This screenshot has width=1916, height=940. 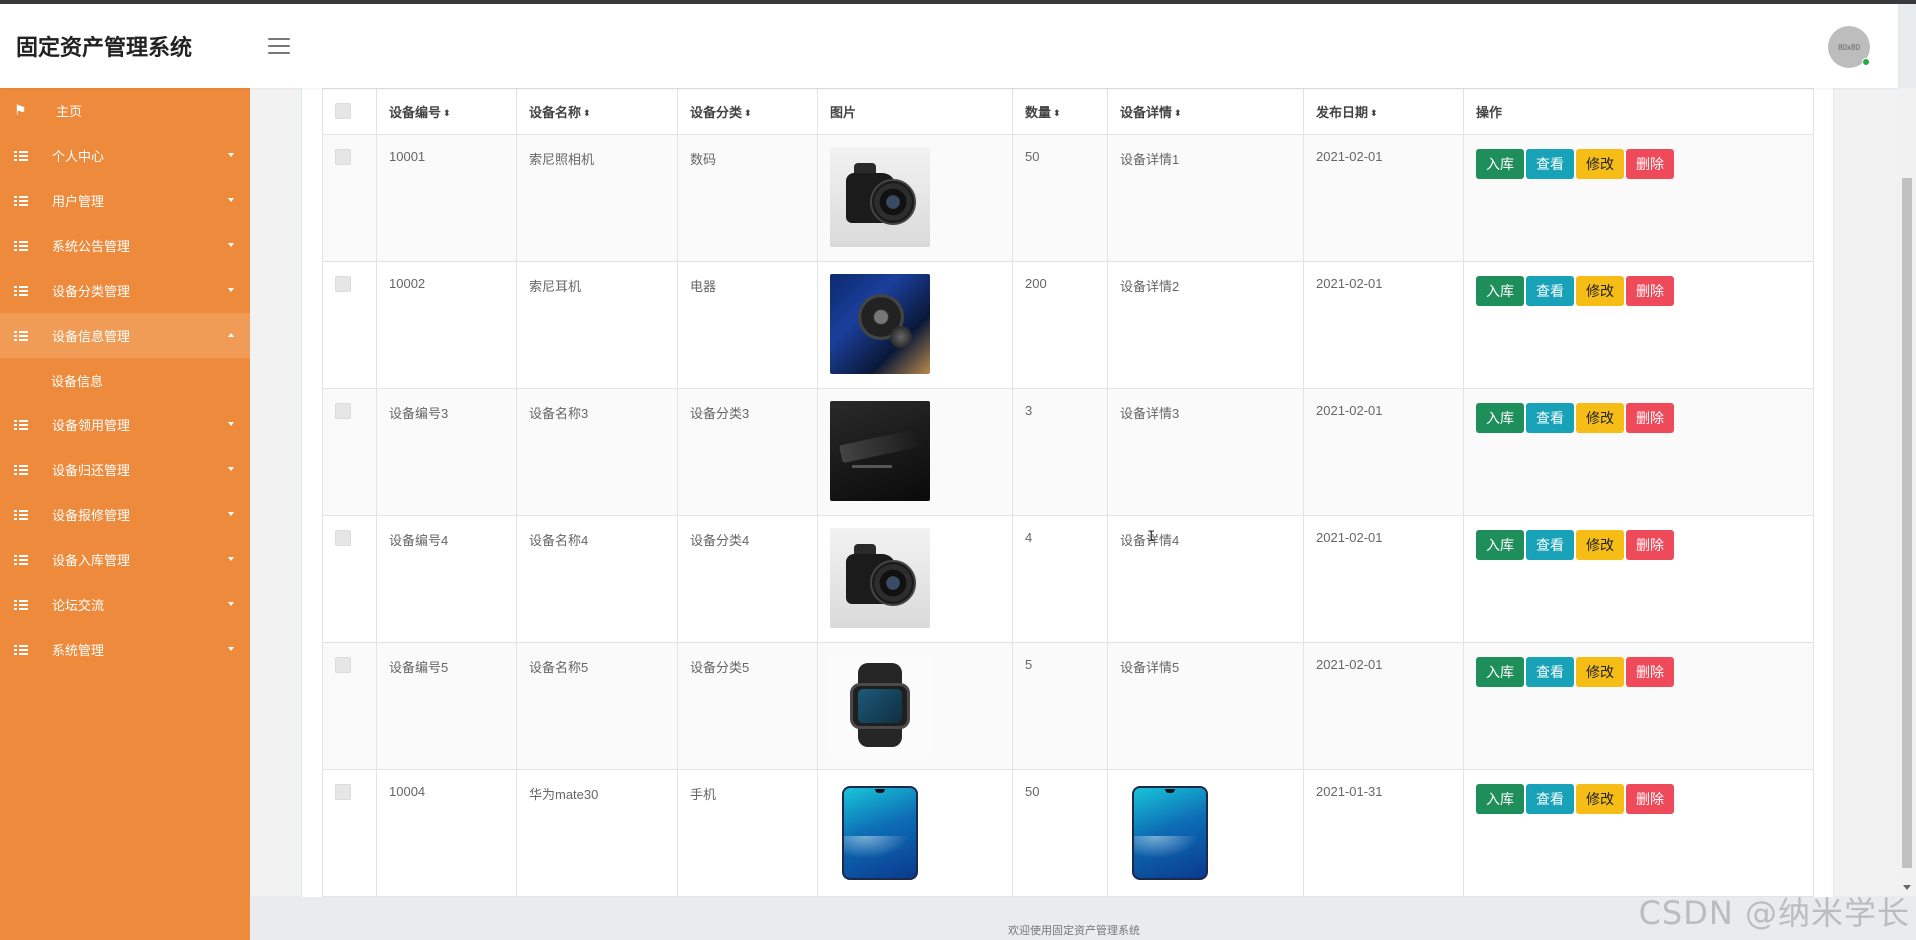 I want to click on sidebar-item-label: 系统公告管理, so click(x=91, y=247).